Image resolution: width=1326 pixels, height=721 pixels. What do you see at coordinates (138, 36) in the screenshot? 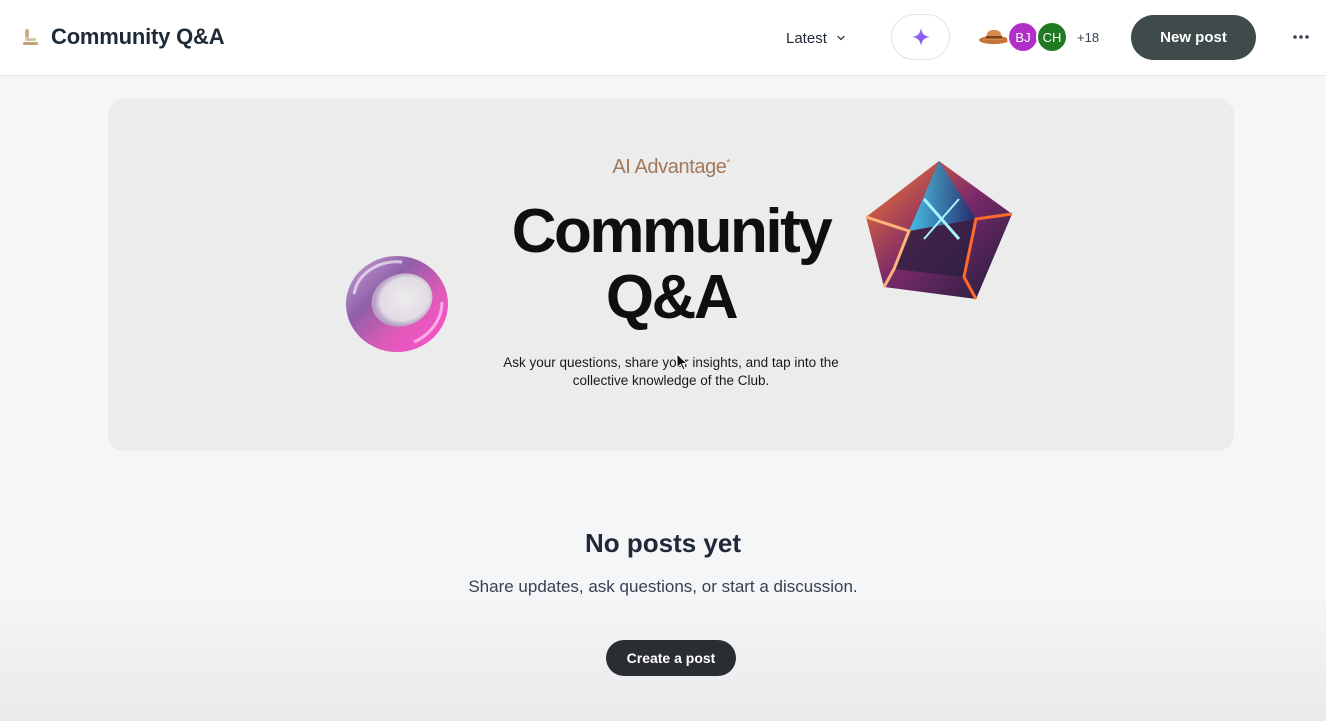
I see `space-title: Community Q&A` at bounding box center [138, 36].